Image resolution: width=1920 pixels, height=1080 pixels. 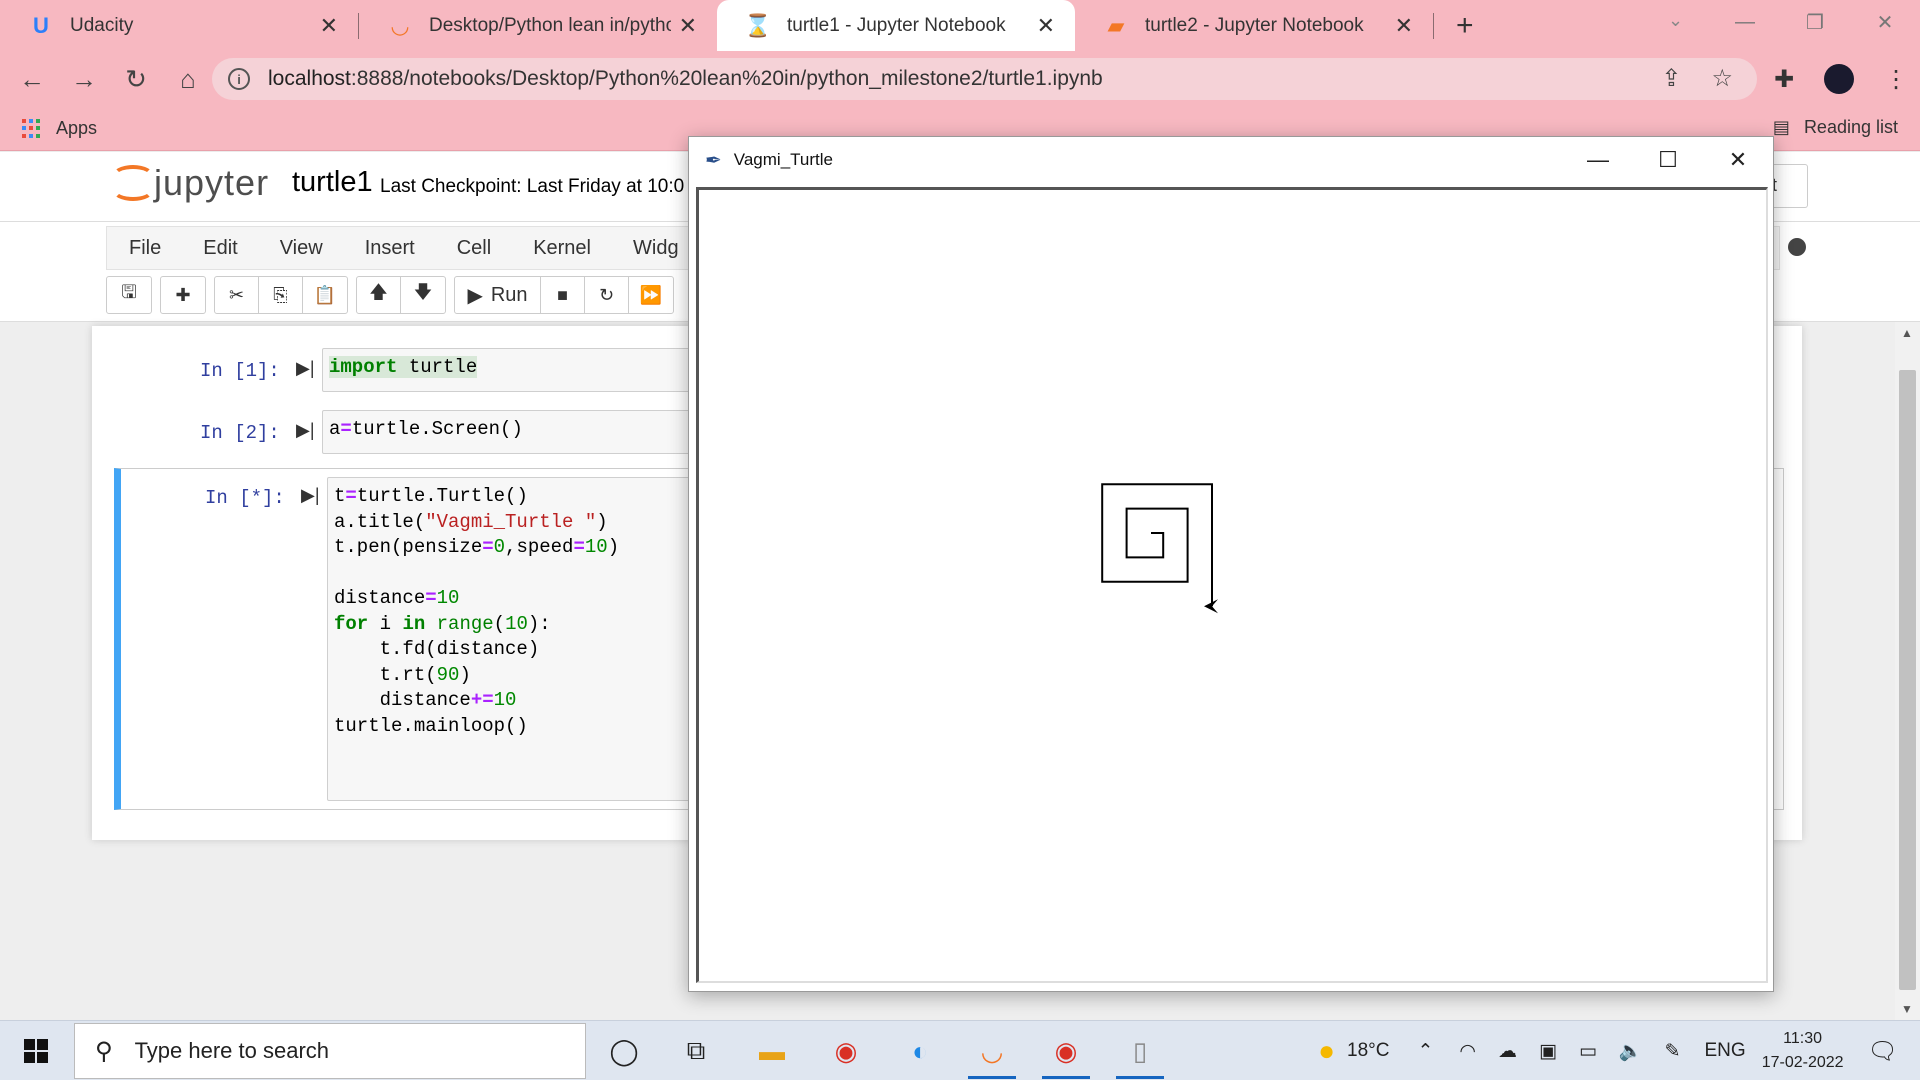 I want to click on home-icon: ⌂, so click(x=188, y=79).